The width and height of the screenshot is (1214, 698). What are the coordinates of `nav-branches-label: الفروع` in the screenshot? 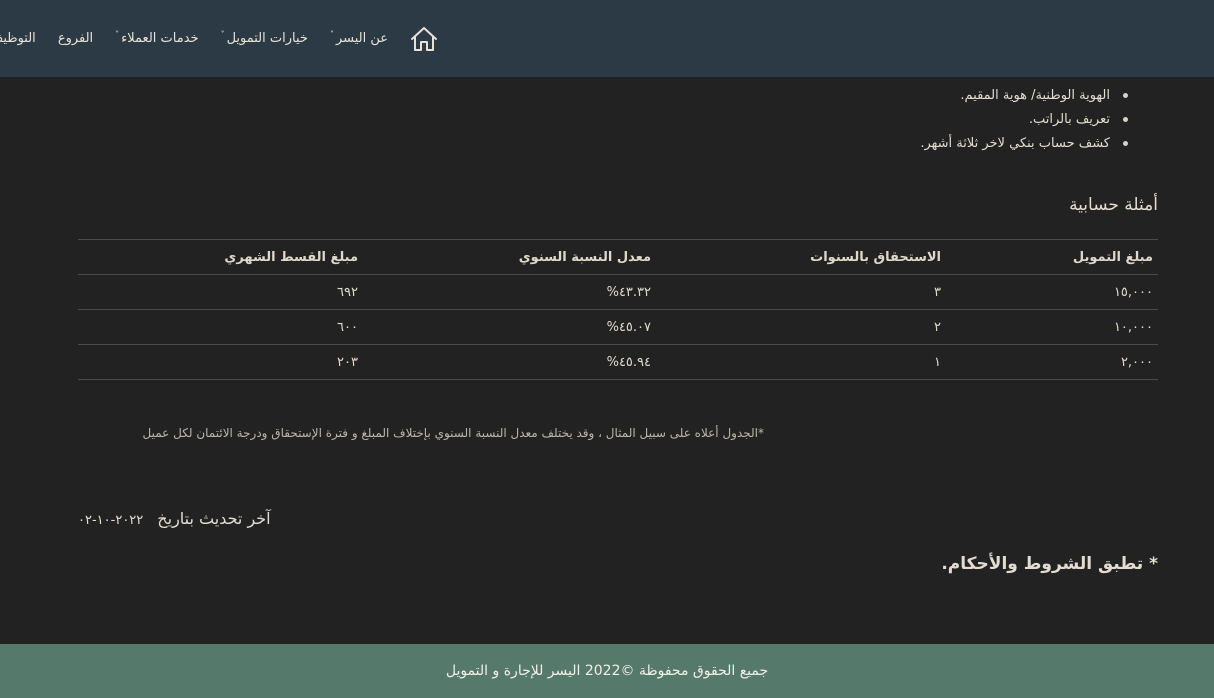 It's located at (75, 38).